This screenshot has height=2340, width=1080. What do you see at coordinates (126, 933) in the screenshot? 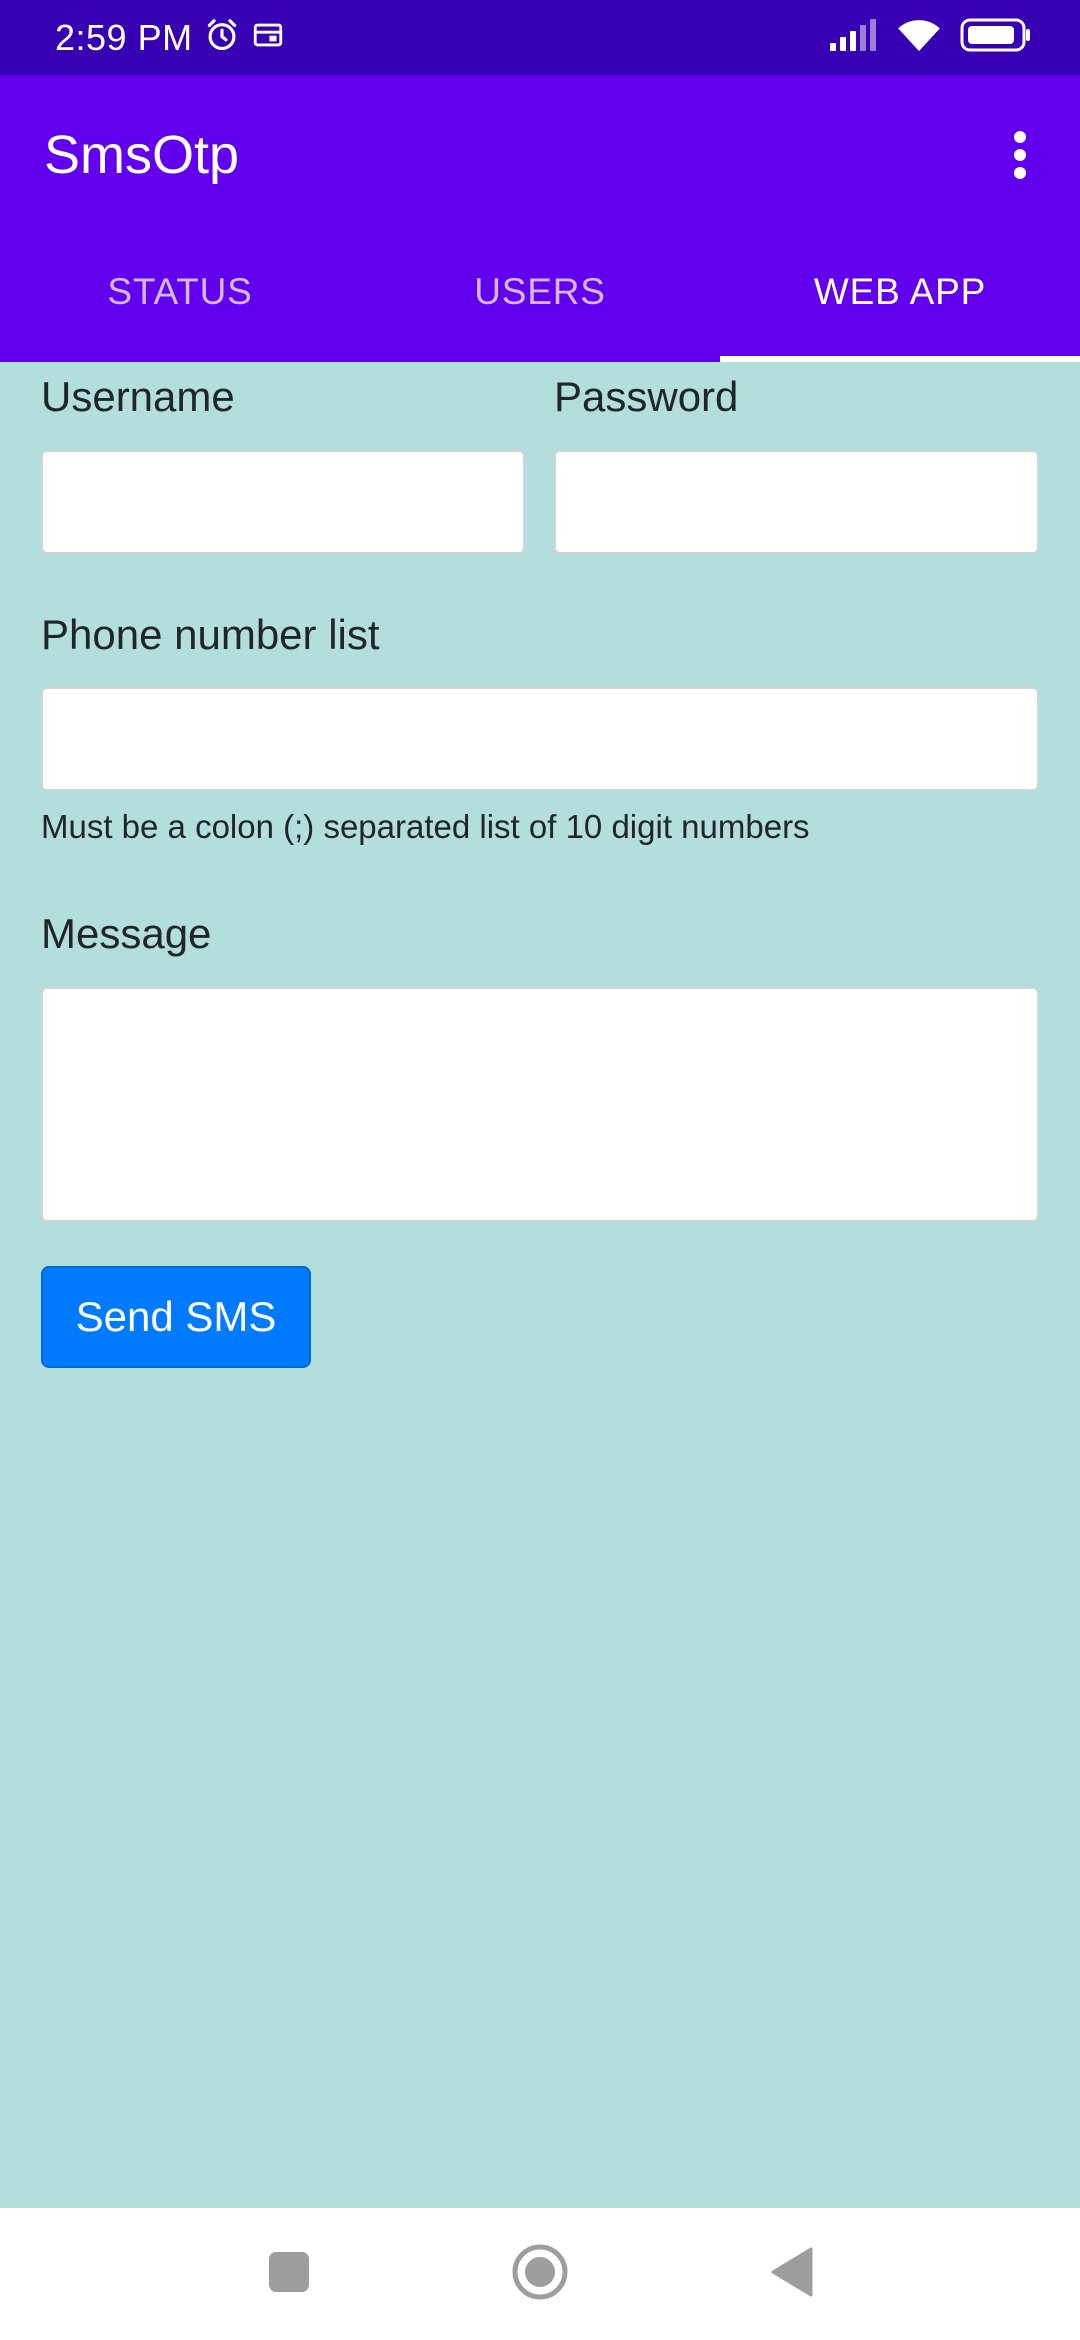
I see `message-label: Message` at bounding box center [126, 933].